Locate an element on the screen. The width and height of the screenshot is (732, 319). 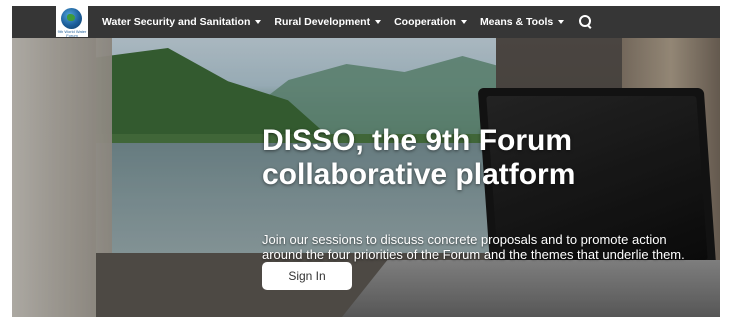
forum-logo: 9th World Water Forum is located at coordinates (72, 22).